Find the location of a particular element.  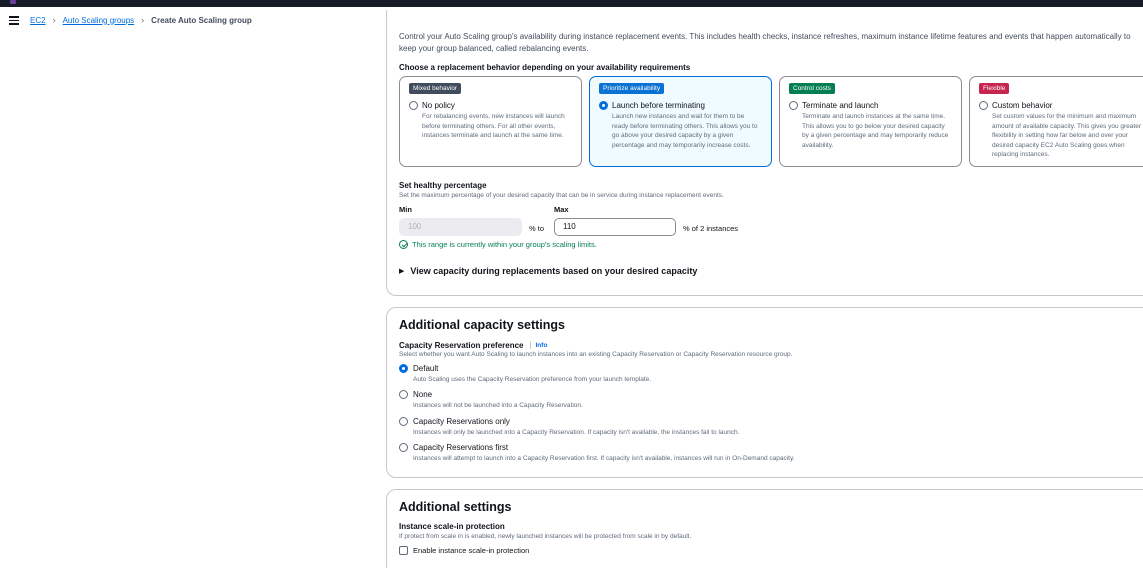

min-label: Min is located at coordinates (405, 209).